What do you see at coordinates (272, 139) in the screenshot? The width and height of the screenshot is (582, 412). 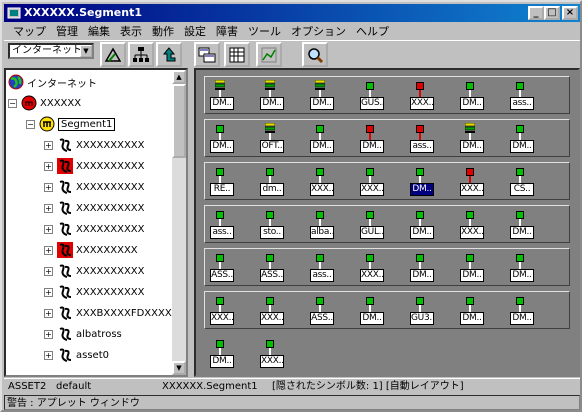 I see `map-symbol: OFT..` at bounding box center [272, 139].